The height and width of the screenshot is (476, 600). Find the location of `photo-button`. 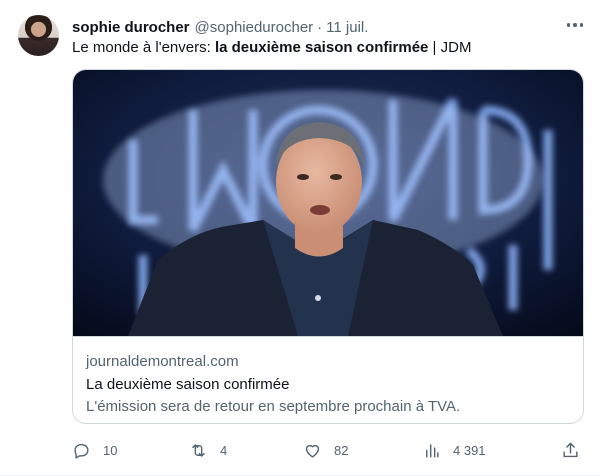

photo-button is located at coordinates (318, 298).